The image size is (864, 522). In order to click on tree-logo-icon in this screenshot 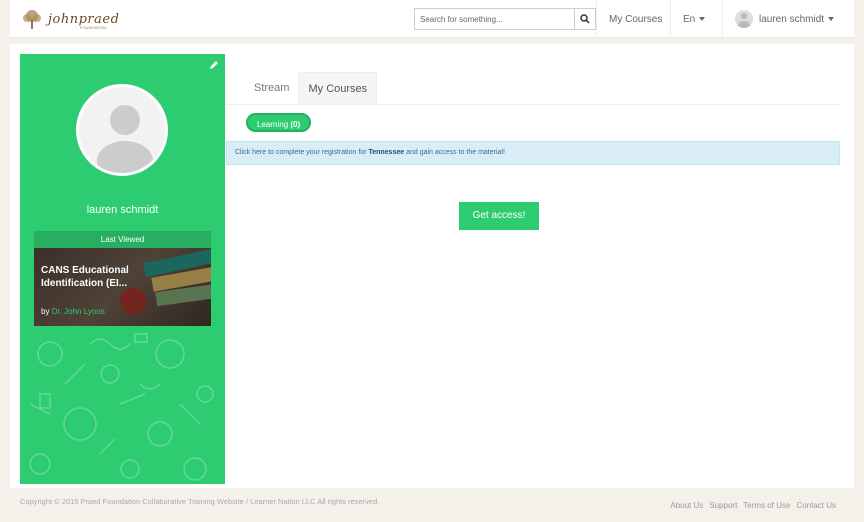, I will do `click(32, 19)`.